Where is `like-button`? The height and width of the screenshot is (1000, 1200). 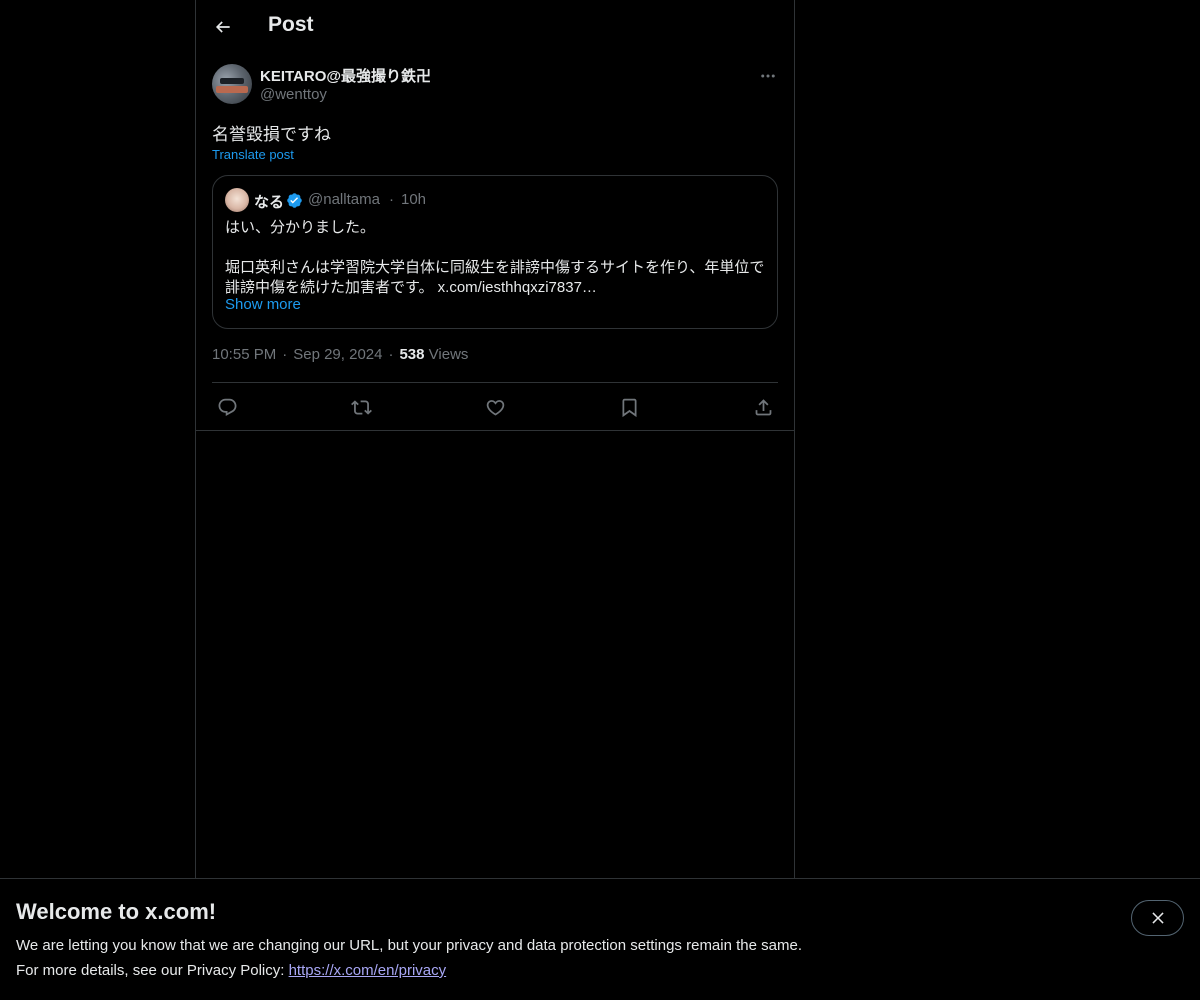
like-button is located at coordinates (495, 407).